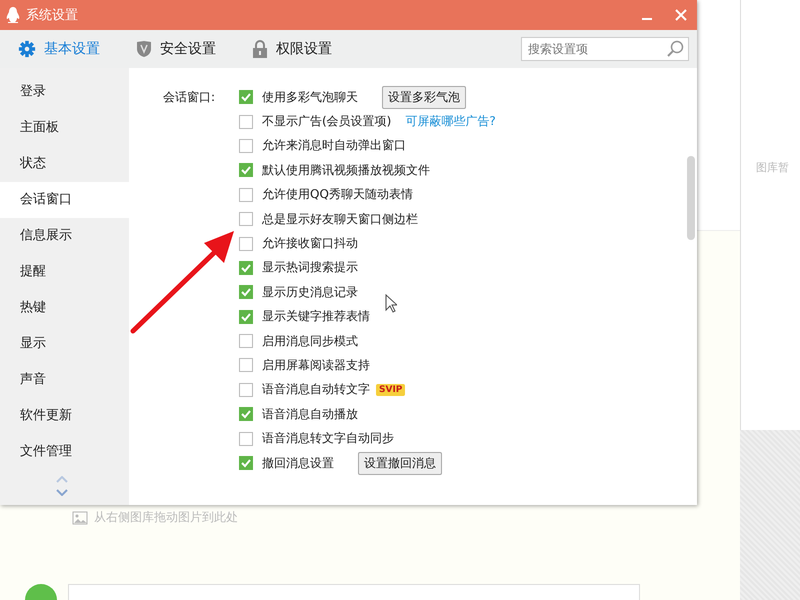 This screenshot has width=800, height=600. I want to click on lock-icon, so click(260, 49).